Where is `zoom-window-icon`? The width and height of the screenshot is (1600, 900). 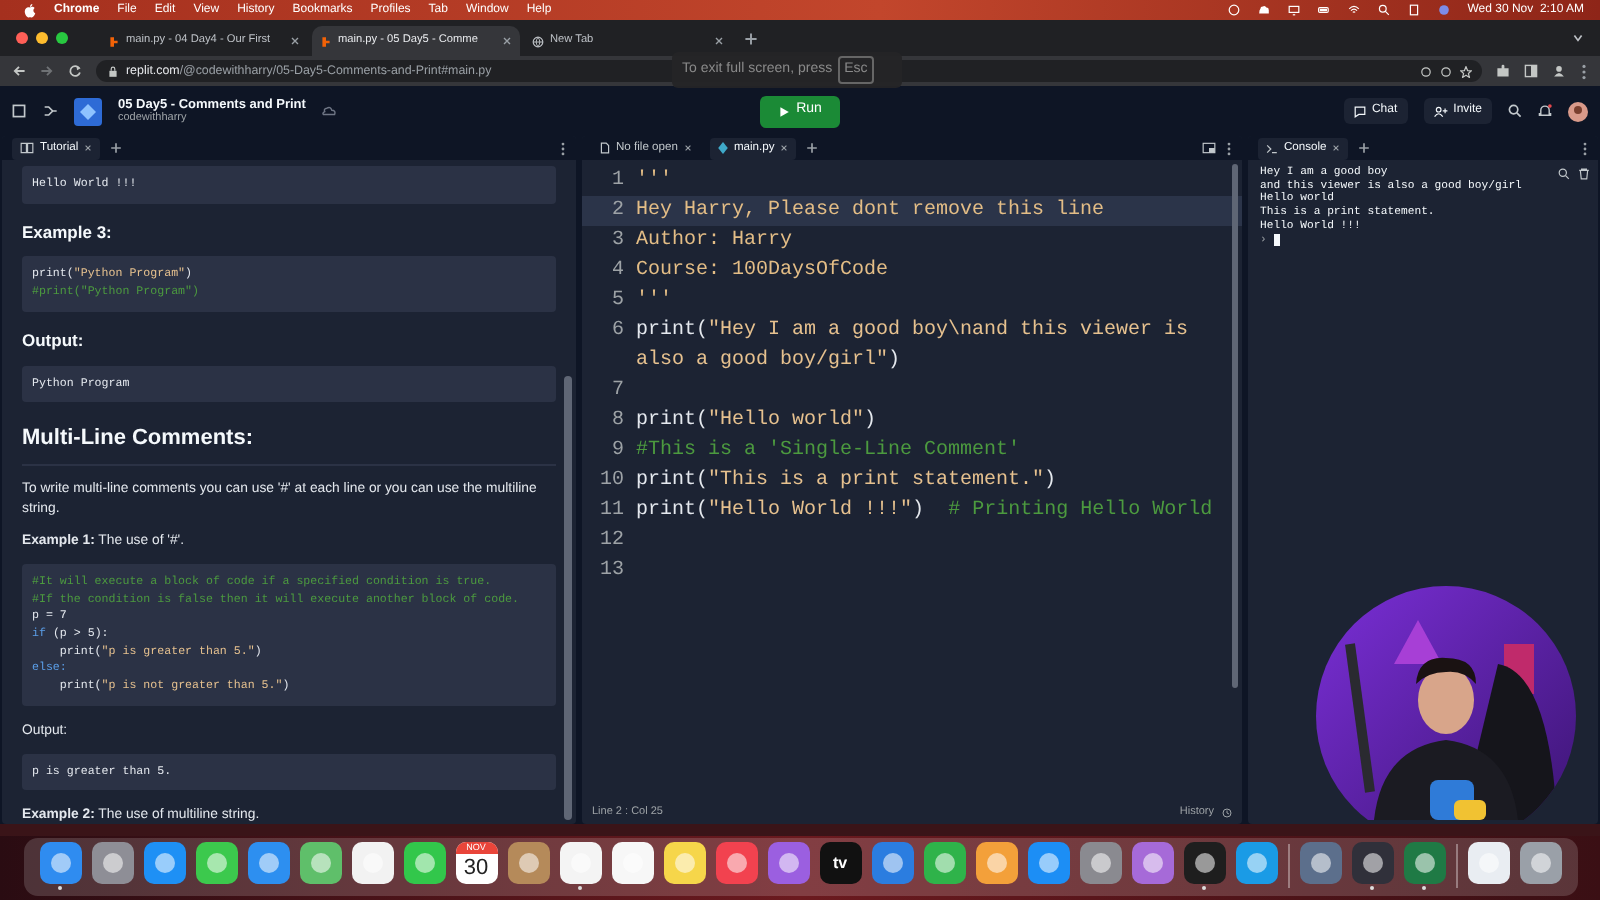
zoom-window-icon is located at coordinates (62, 38).